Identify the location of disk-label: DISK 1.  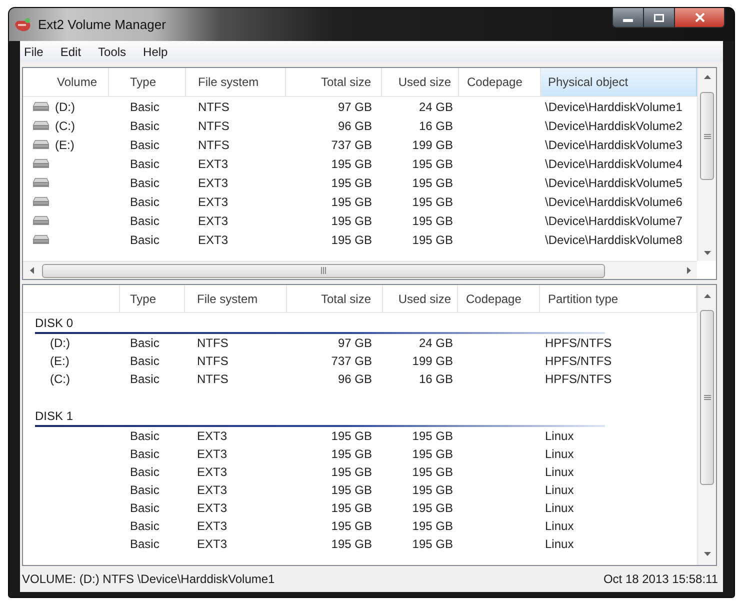
(54, 416).